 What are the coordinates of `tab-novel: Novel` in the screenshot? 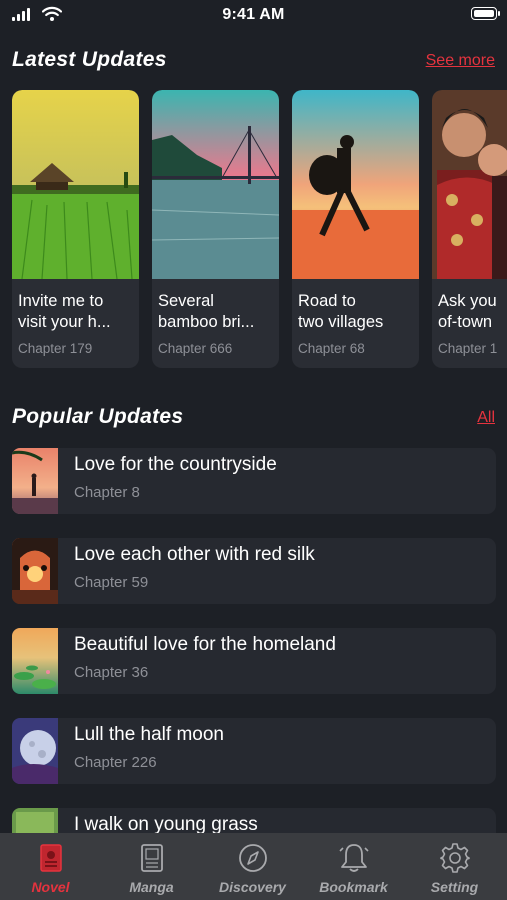 It's located at (50, 866).